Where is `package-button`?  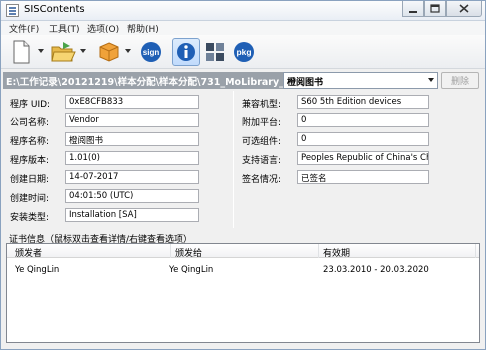
package-button is located at coordinates (109, 52).